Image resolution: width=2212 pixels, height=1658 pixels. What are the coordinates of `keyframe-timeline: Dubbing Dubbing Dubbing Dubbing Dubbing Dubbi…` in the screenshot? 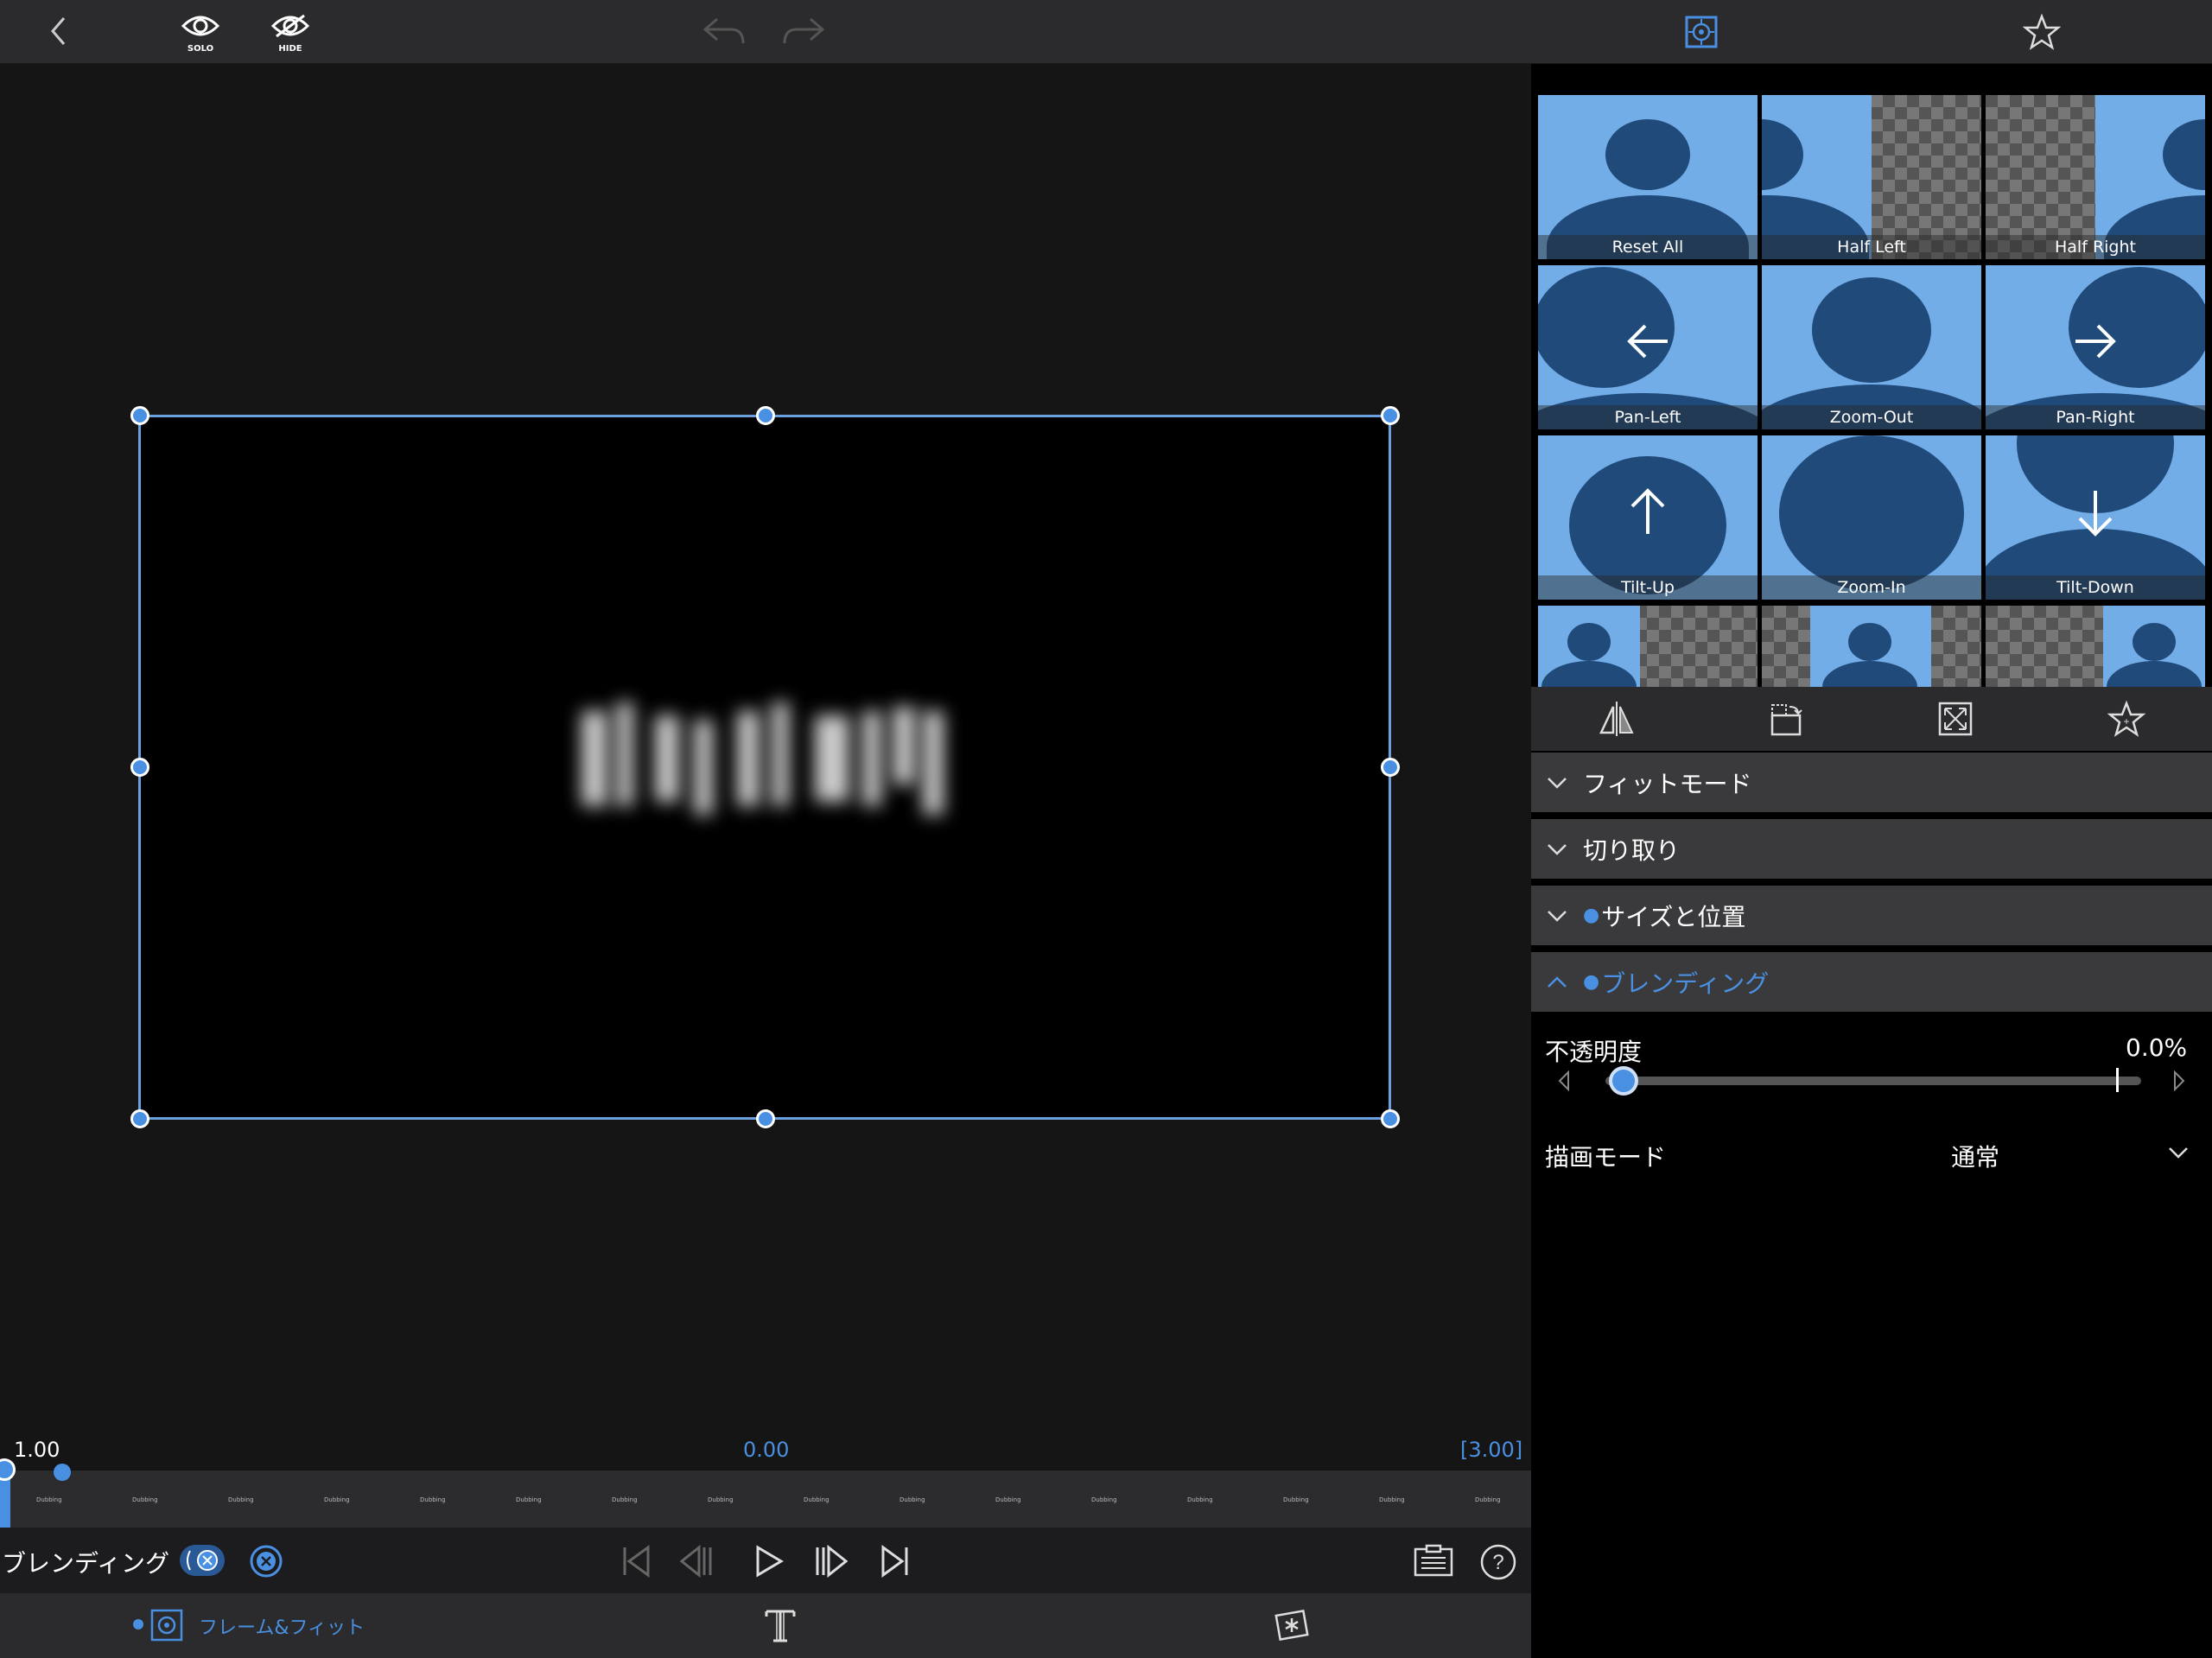 It's located at (765, 1493).